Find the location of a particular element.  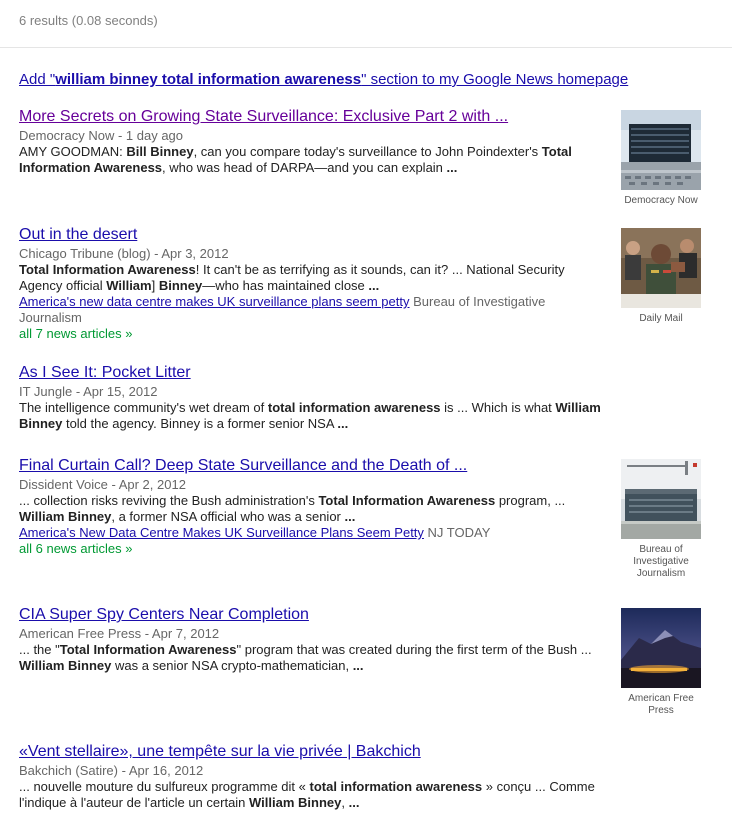

snippet-highlight: Bill Binney is located at coordinates (160, 151).